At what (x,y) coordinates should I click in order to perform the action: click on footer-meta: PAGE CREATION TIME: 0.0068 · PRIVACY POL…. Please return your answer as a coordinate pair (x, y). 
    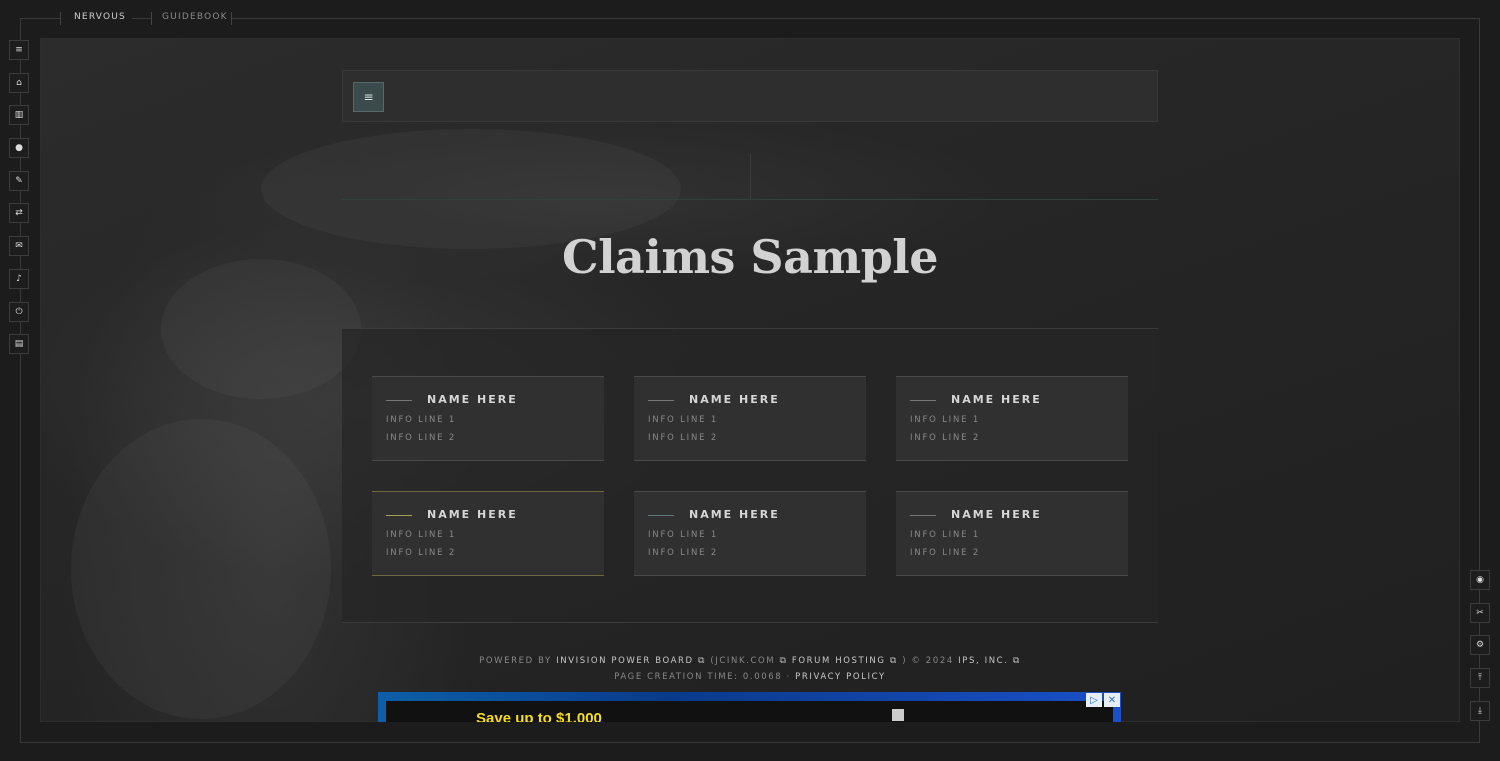
    Looking at the image, I should click on (750, 677).